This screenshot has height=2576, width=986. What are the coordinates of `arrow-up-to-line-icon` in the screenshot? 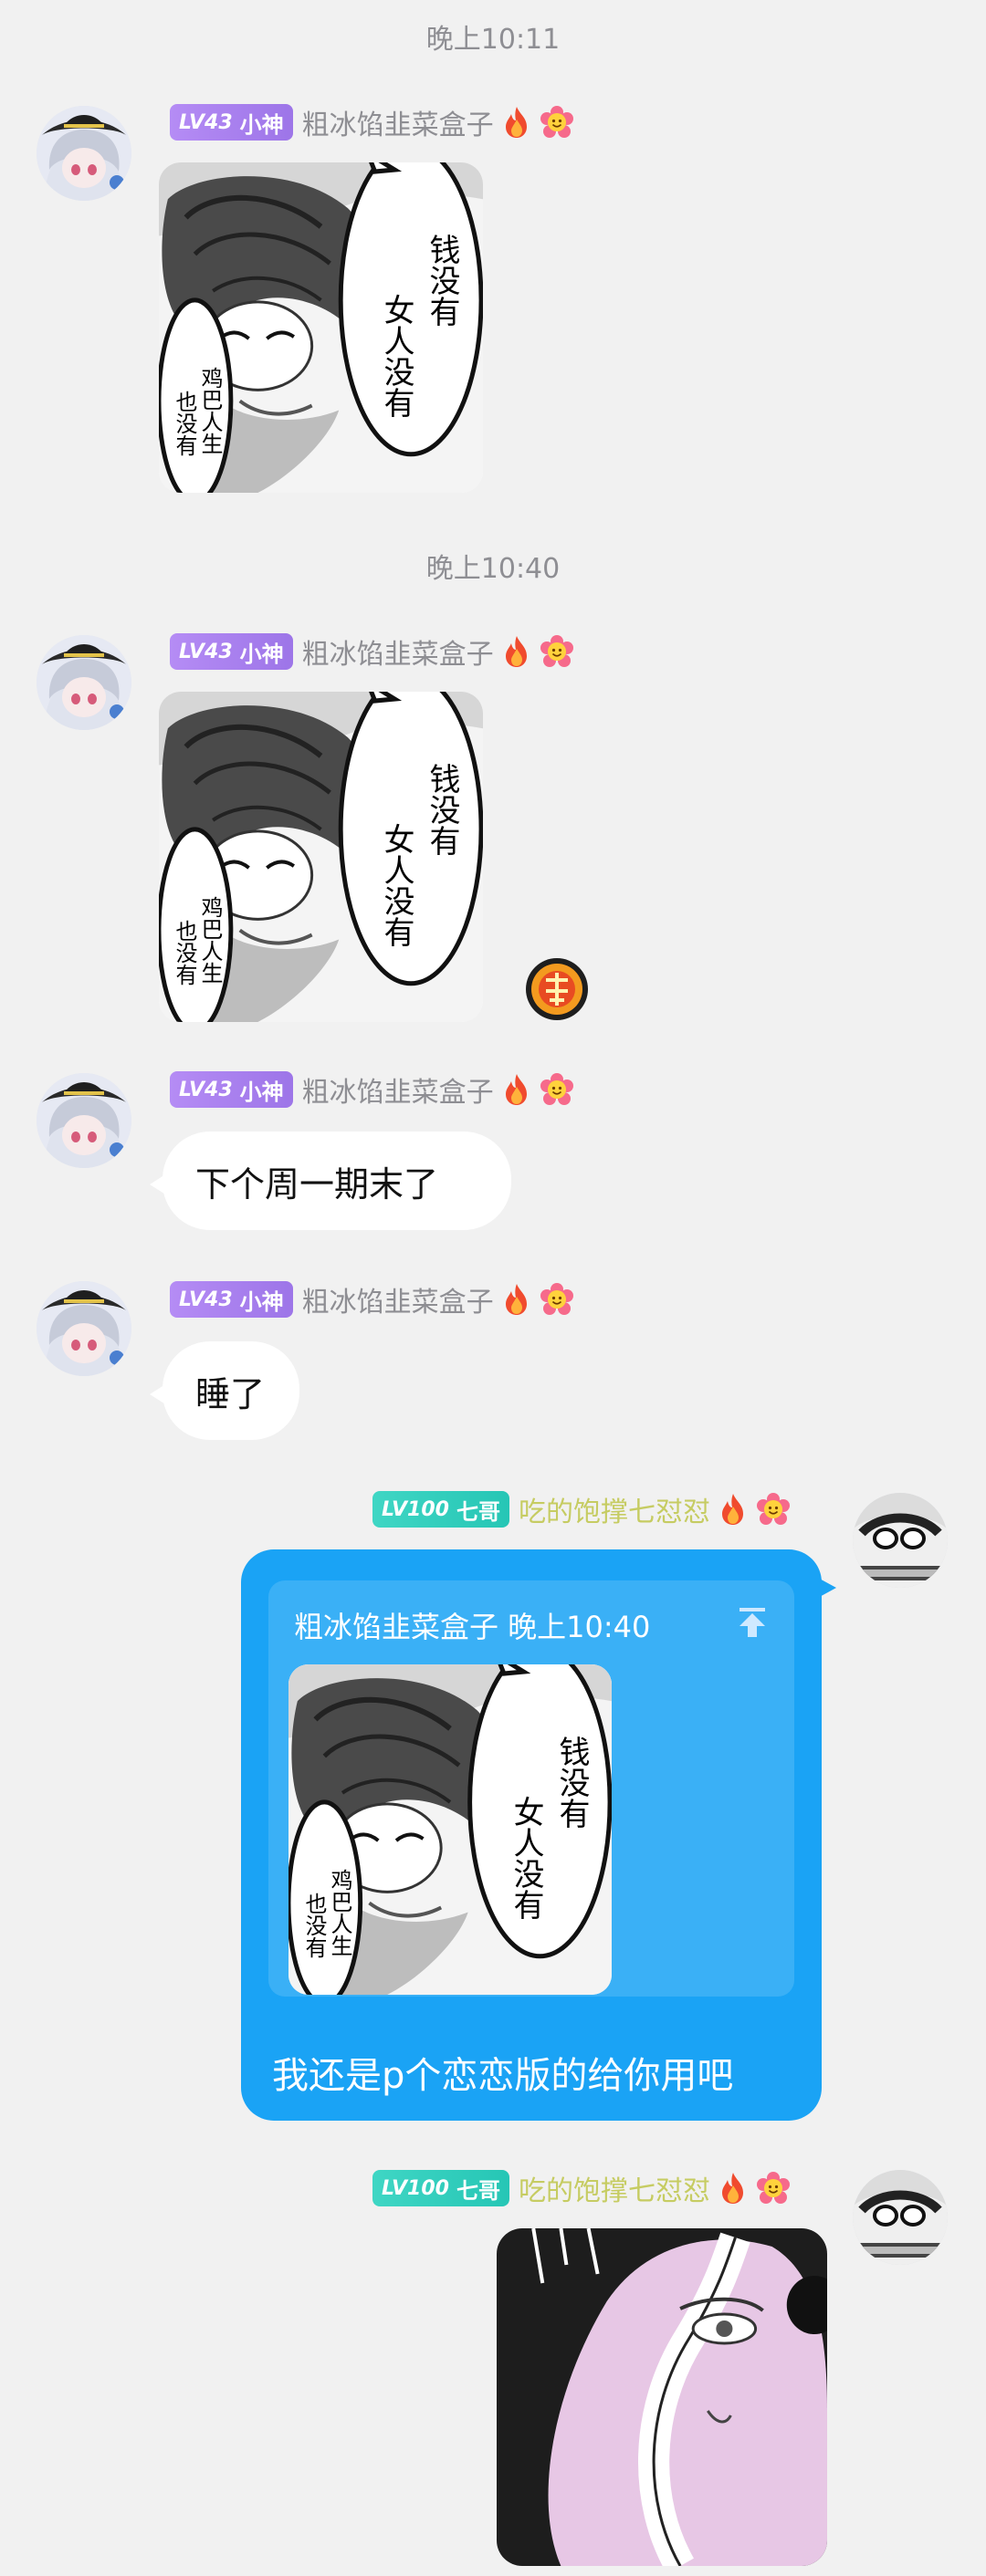 It's located at (752, 1622).